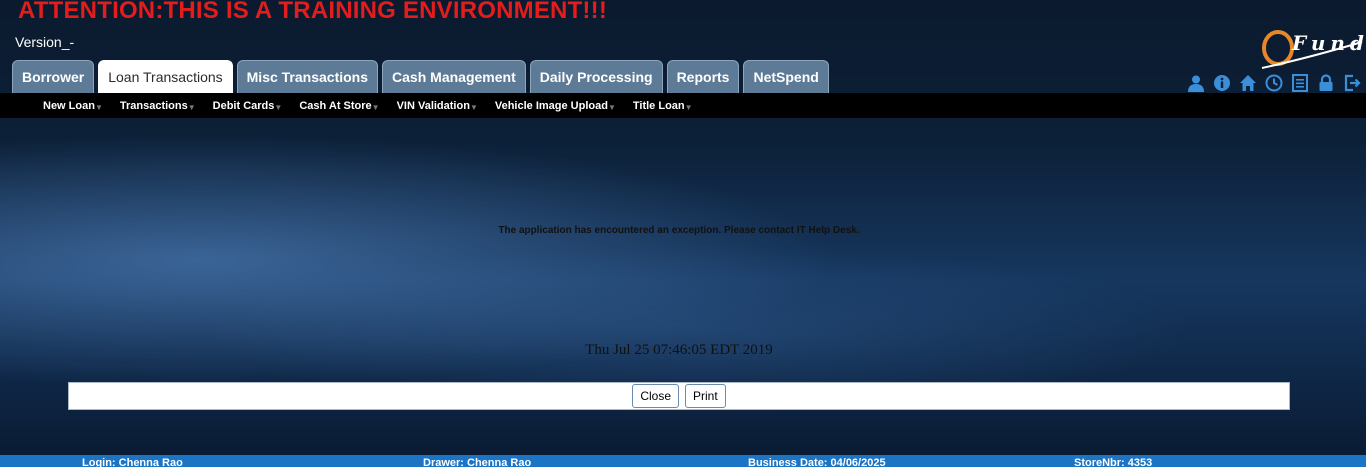 This screenshot has height=467, width=1366. I want to click on footer-store-number: StoreNbr: 4353, so click(1113, 462).